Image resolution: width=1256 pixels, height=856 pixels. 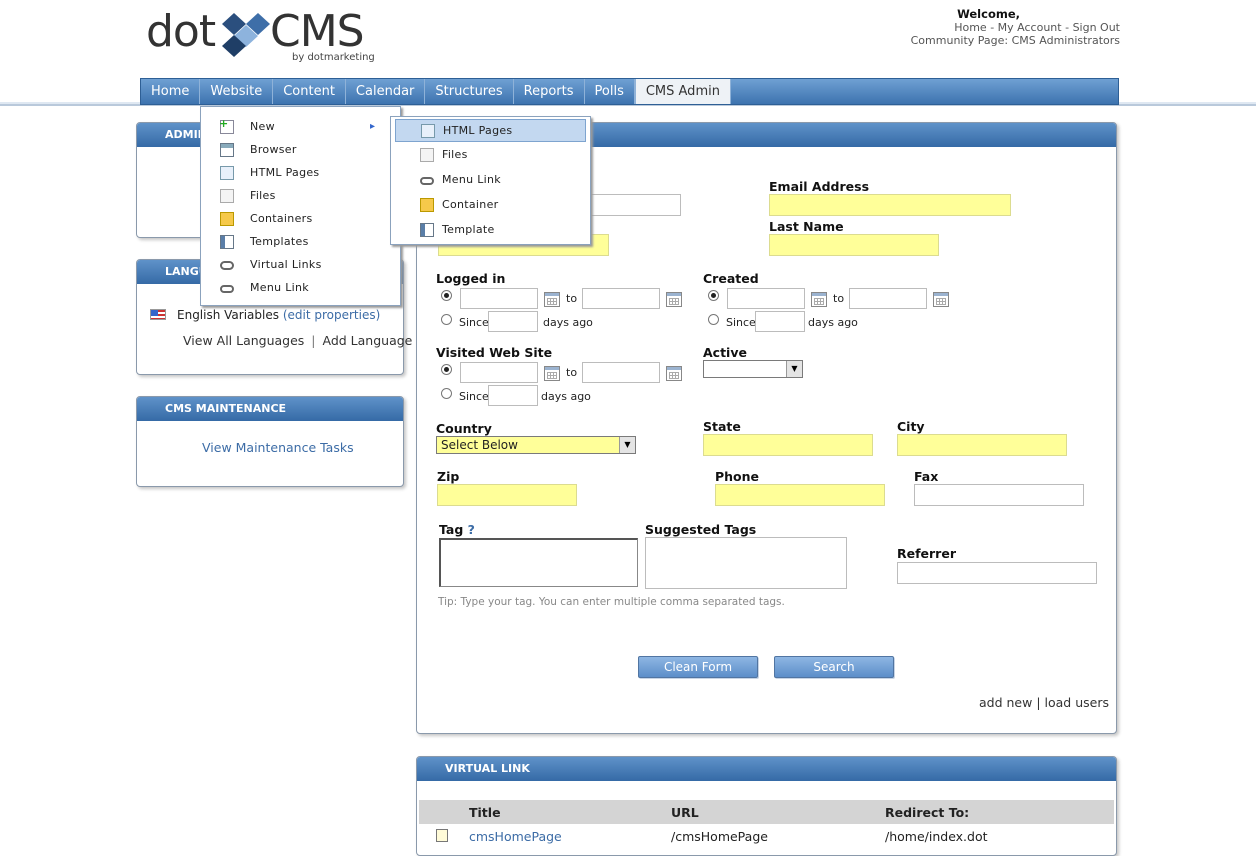 I want to click on logged-in-to-input, so click(x=621, y=298).